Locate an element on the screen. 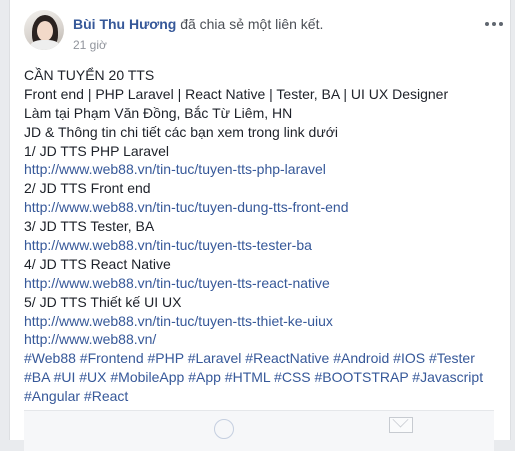 The image size is (515, 451). post-text: 2/ JD TTS Front end is located at coordinates (87, 188).